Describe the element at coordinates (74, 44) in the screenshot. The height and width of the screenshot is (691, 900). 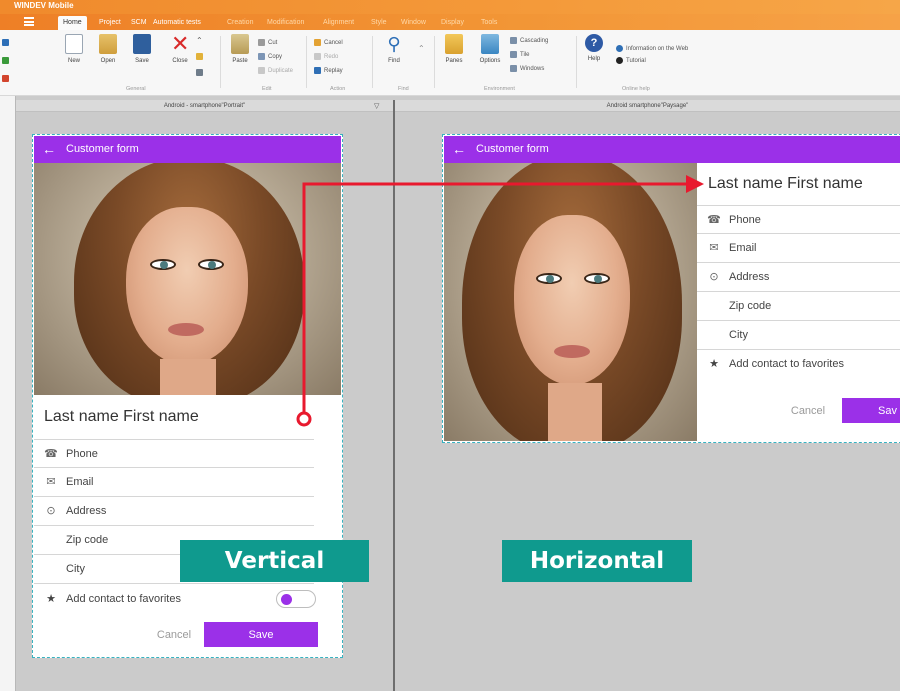
I see `new-file-icon` at that location.